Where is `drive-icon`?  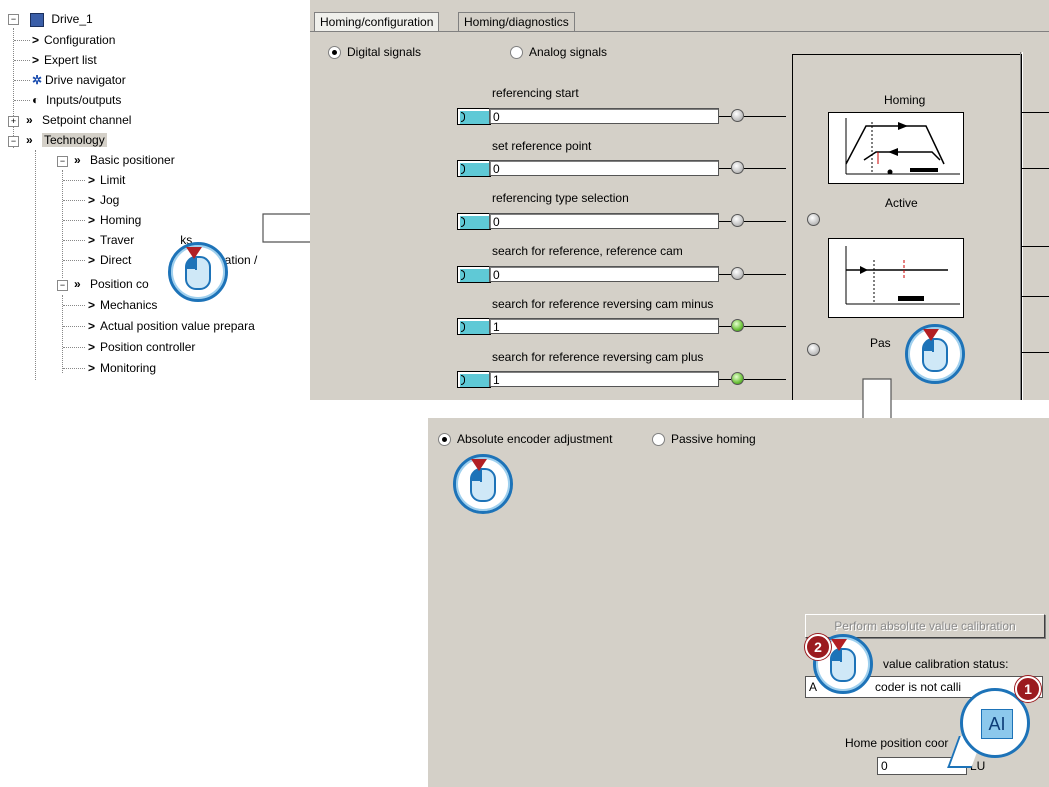
drive-icon is located at coordinates (37, 19).